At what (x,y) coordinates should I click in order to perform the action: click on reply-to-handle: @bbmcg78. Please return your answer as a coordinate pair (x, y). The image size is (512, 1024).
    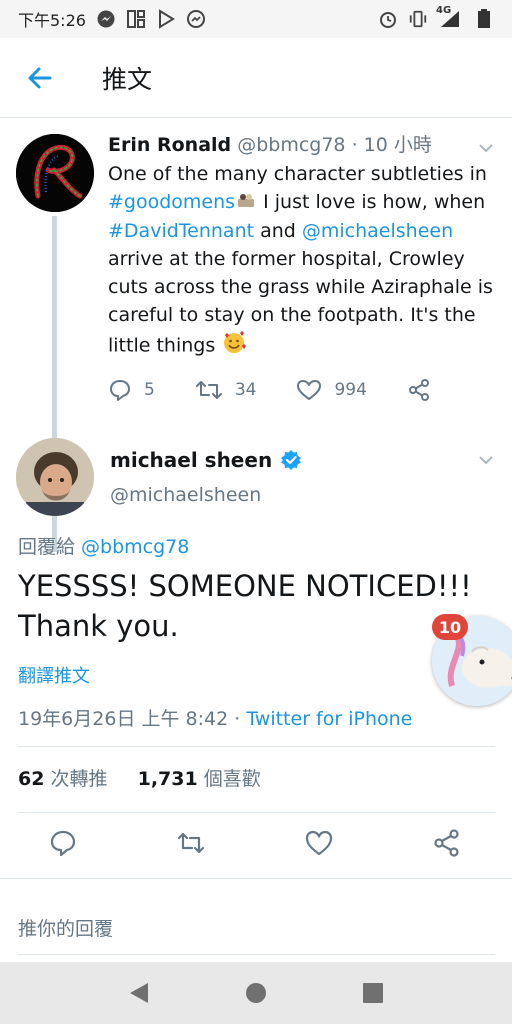
    Looking at the image, I should click on (135, 547).